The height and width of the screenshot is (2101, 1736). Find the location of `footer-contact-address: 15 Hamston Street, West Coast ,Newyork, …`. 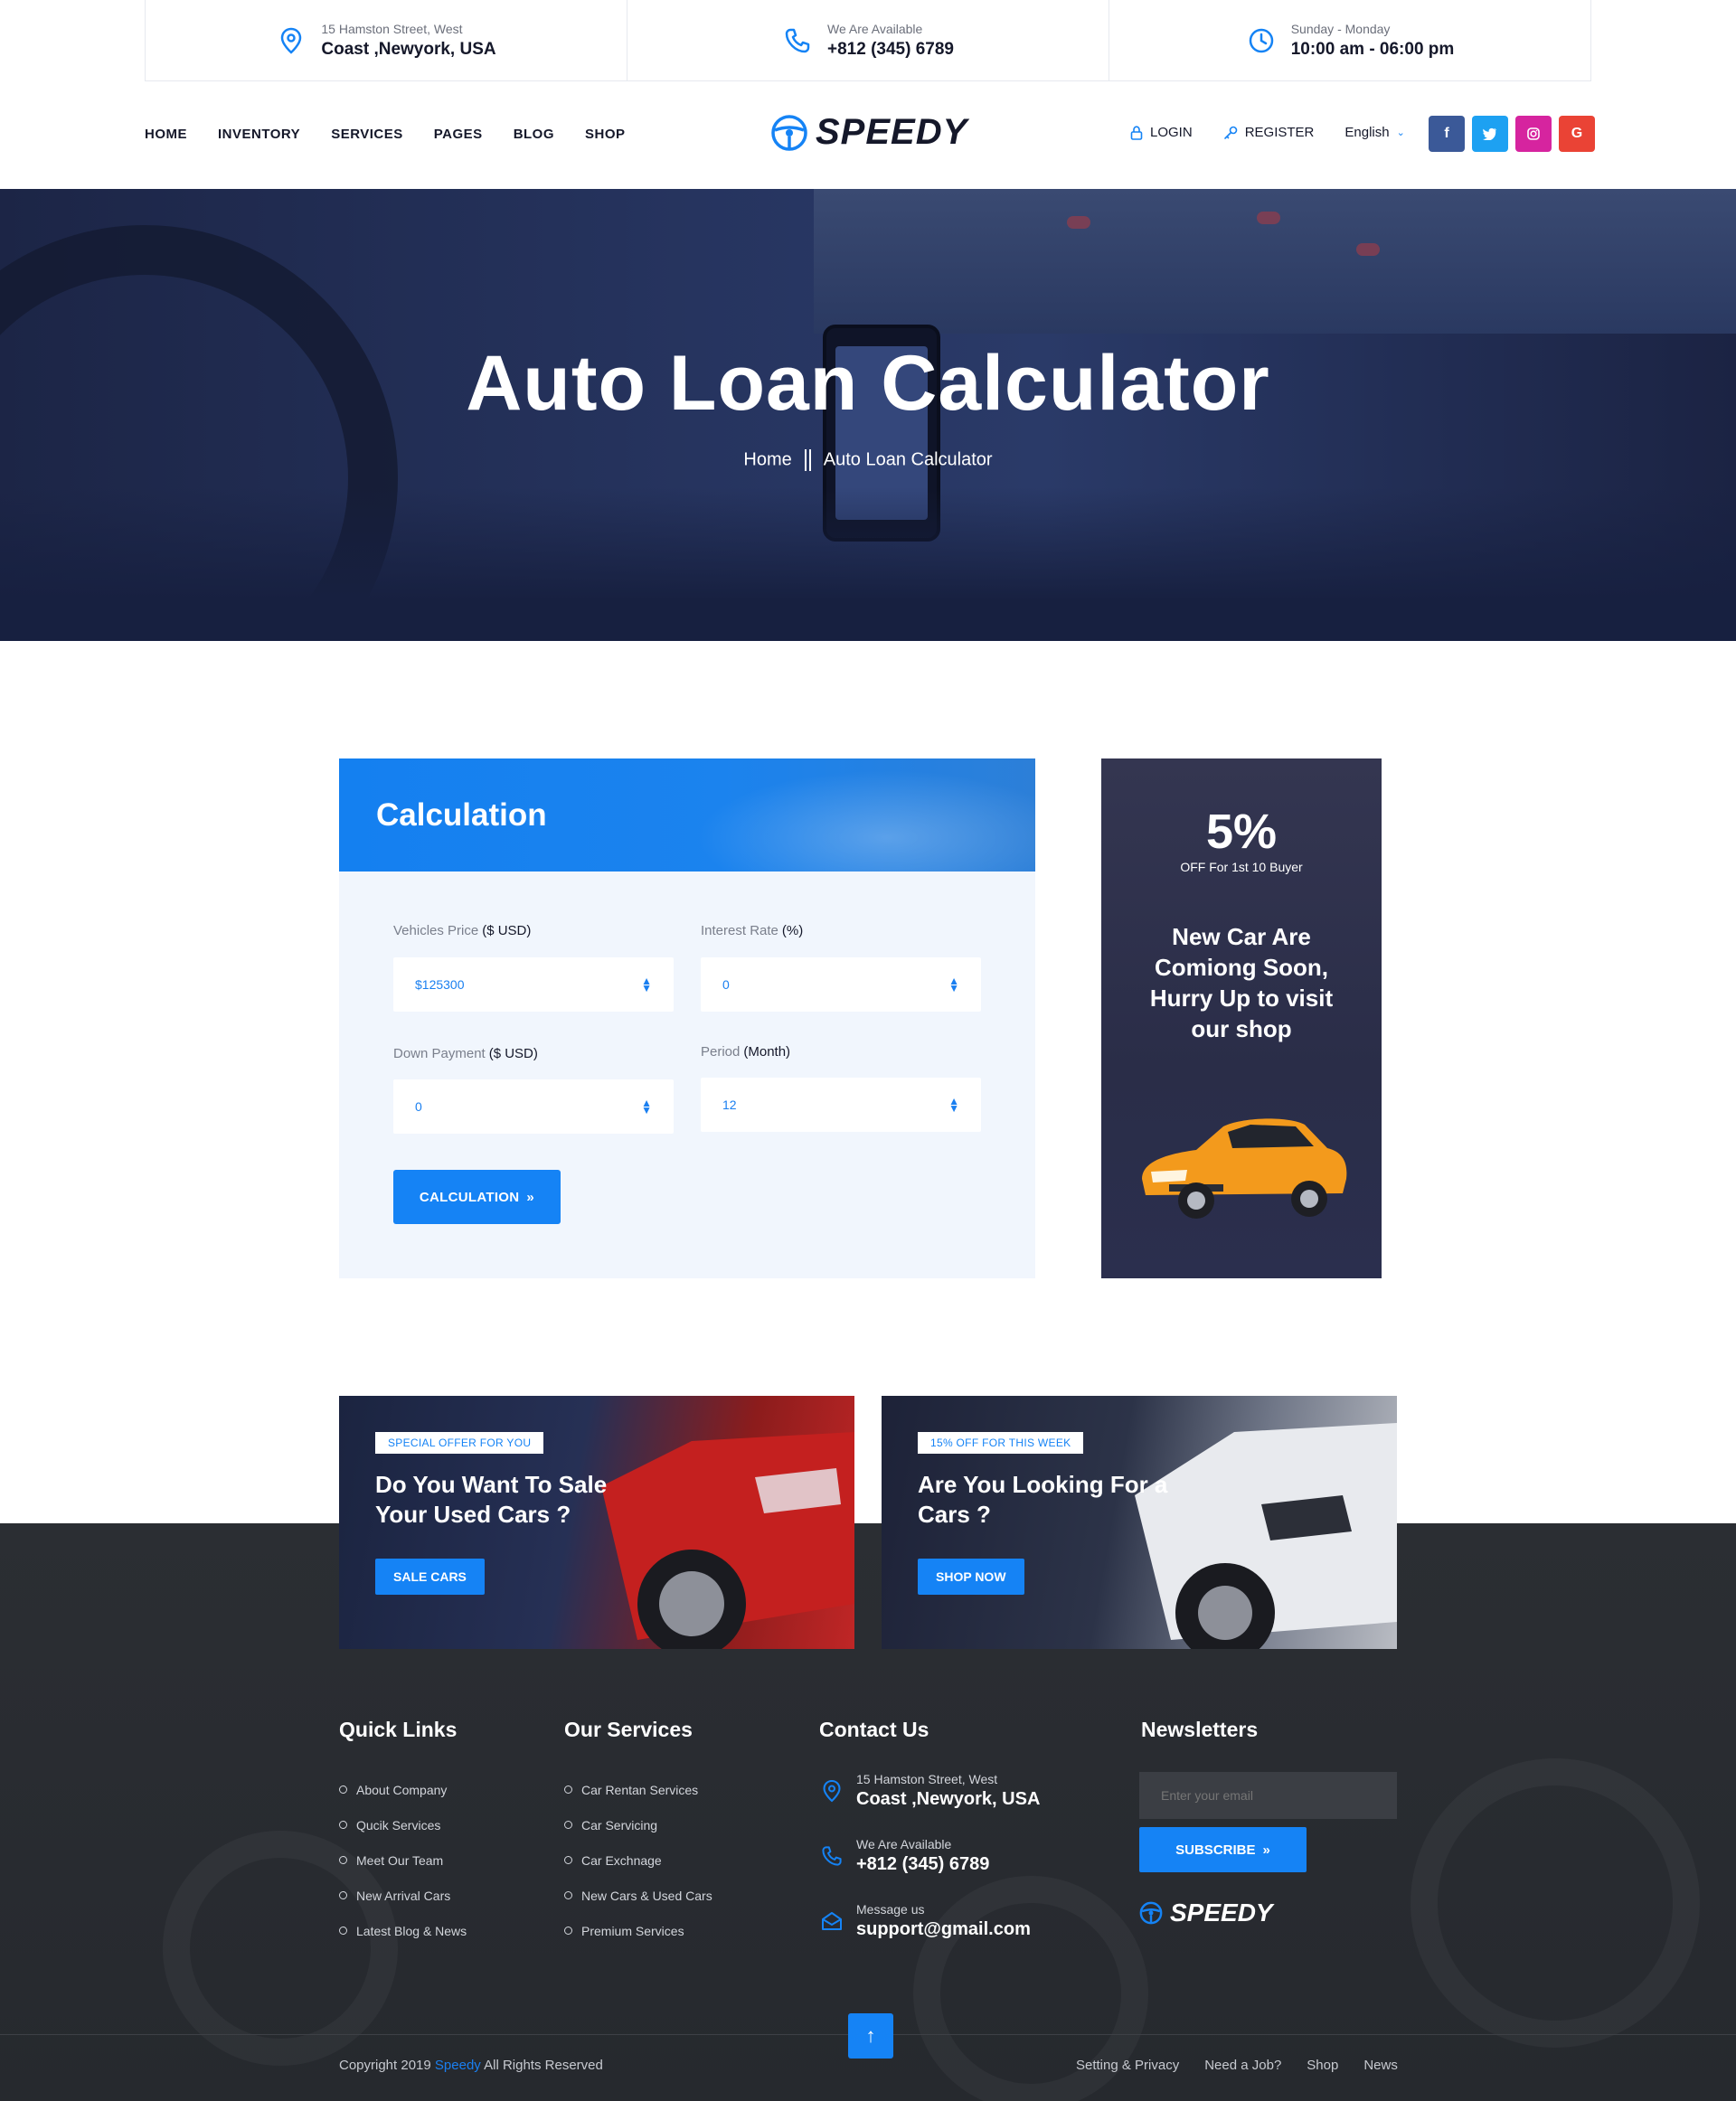

footer-contact-address: 15 Hamston Street, West Coast ,Newyork, … is located at coordinates (929, 1791).